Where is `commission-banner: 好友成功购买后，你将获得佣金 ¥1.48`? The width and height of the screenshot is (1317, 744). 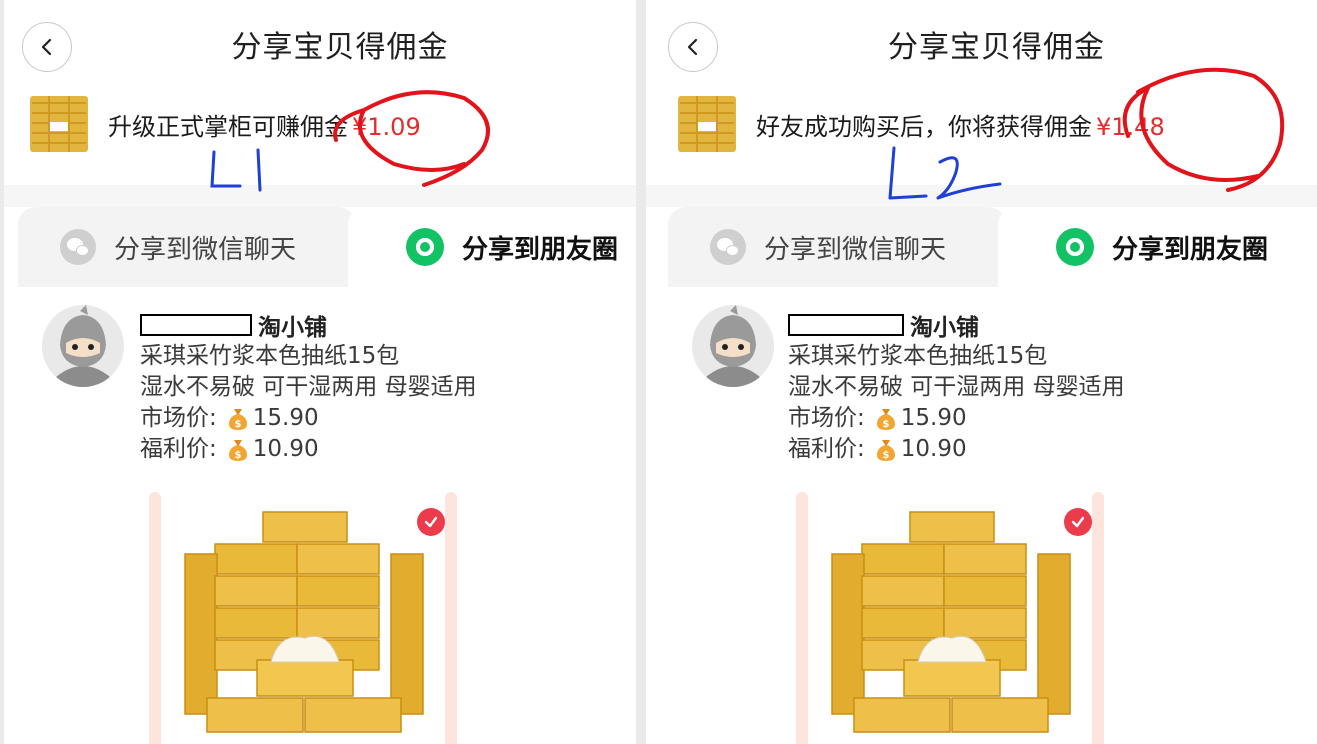
commission-banner: 好友成功购买后，你将获得佣金 ¥1.48 is located at coordinates (918, 124).